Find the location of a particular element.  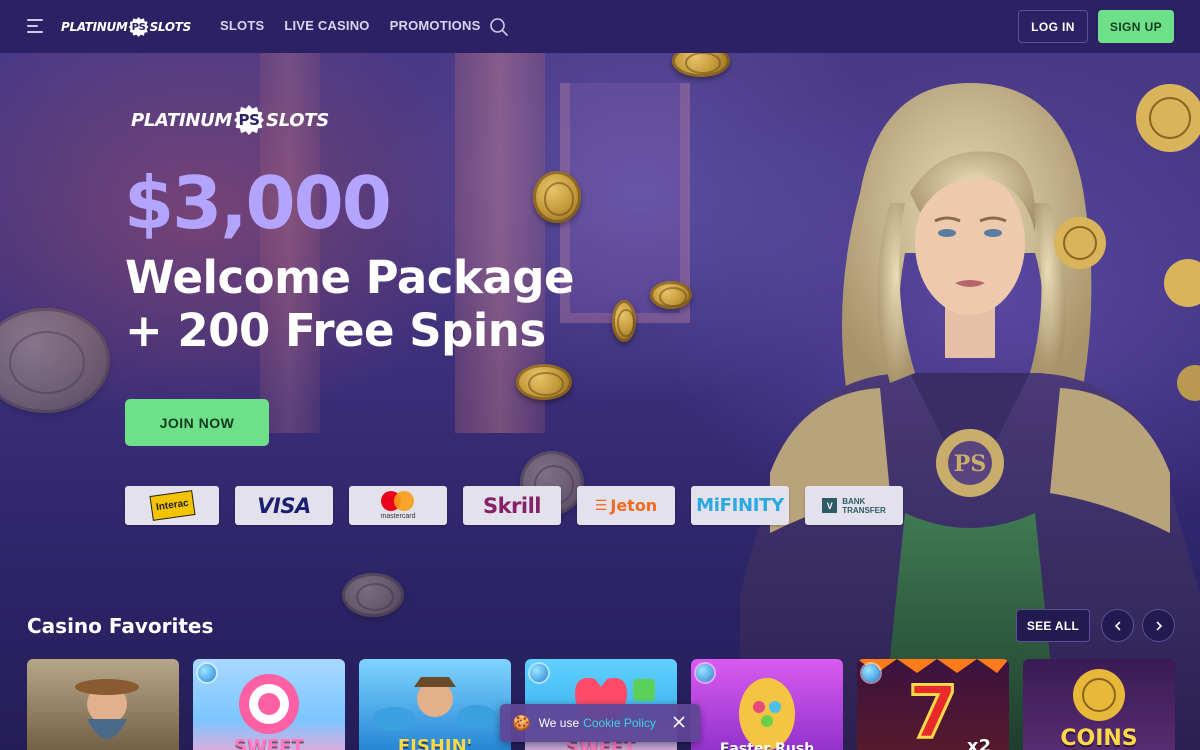

game-title: x2 is located at coordinates (978, 743).